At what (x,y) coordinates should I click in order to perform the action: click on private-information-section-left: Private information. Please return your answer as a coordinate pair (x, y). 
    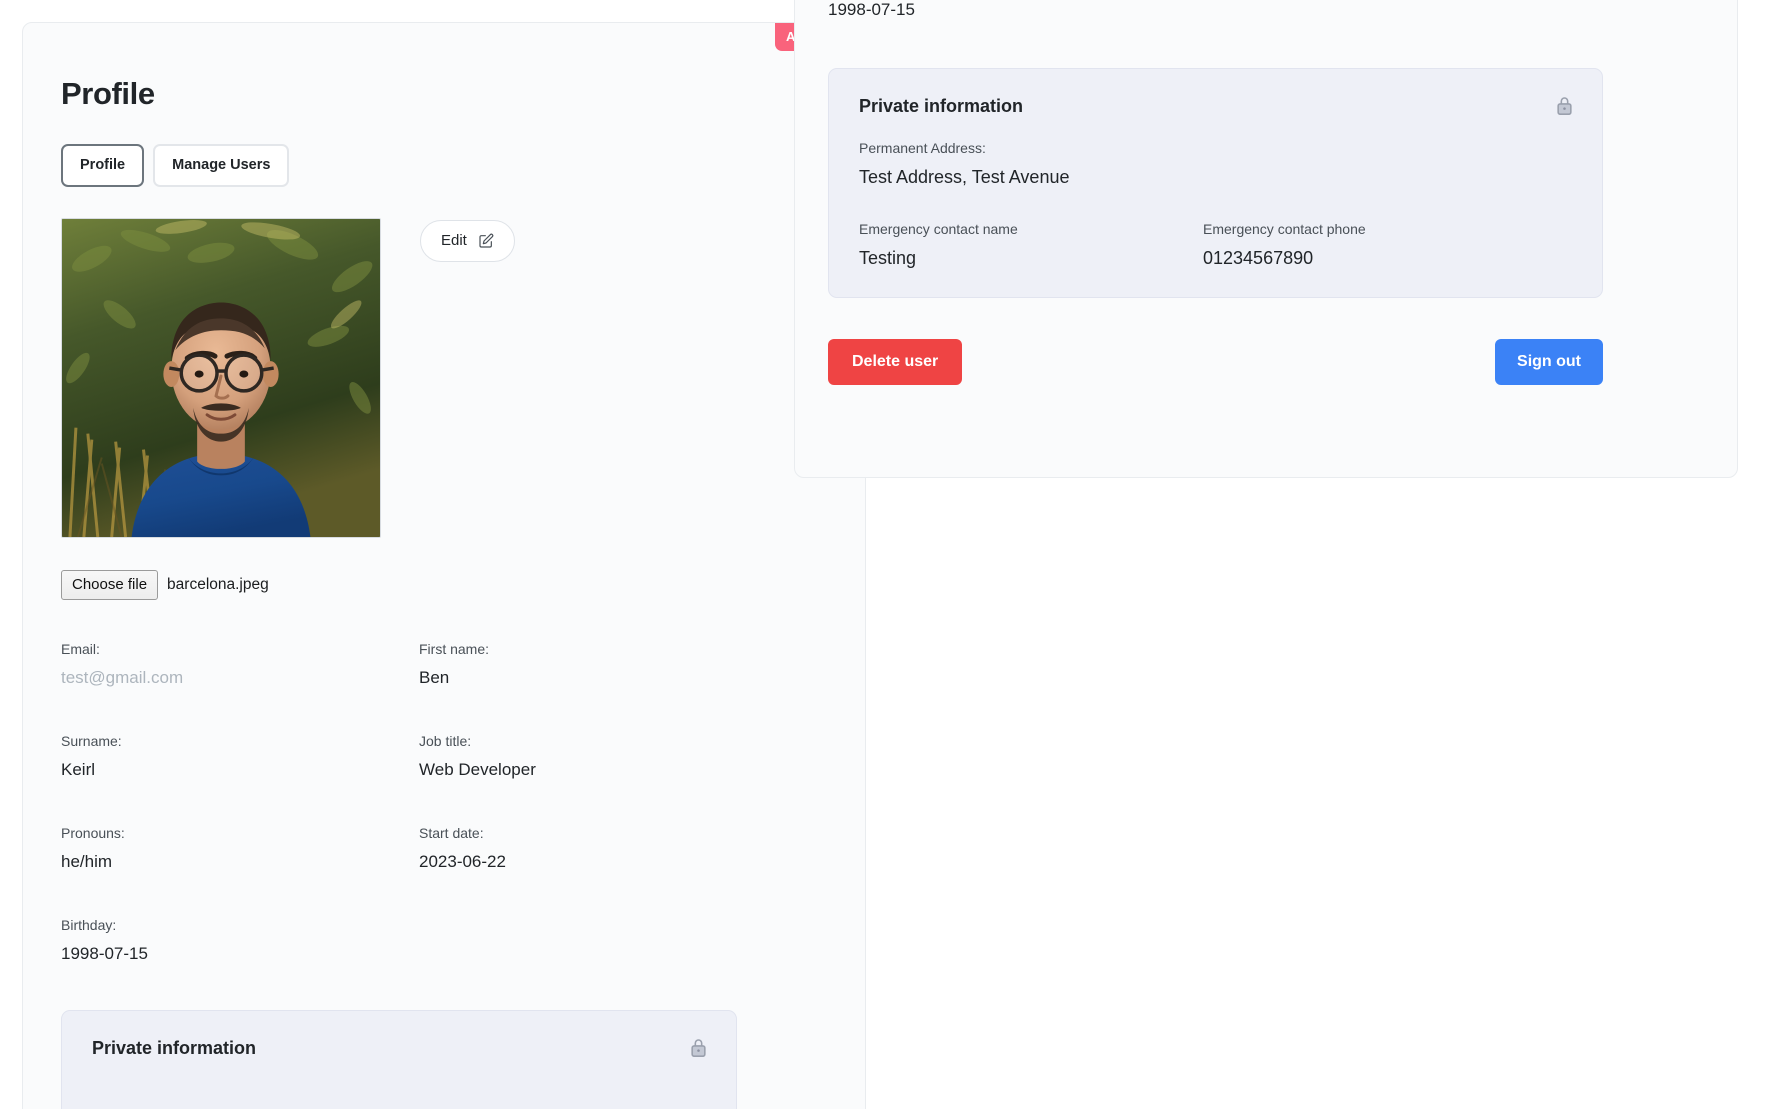
    Looking at the image, I should click on (399, 1059).